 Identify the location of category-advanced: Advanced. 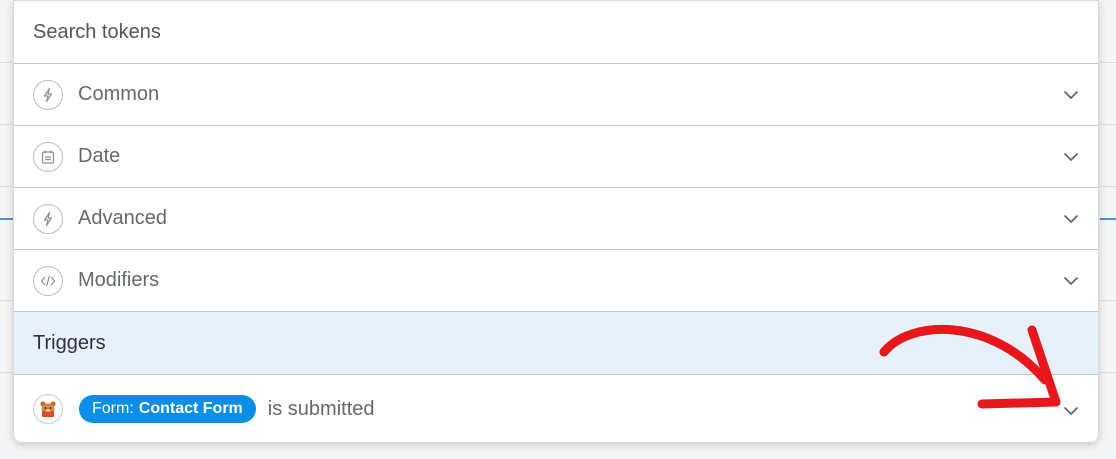
(556, 219).